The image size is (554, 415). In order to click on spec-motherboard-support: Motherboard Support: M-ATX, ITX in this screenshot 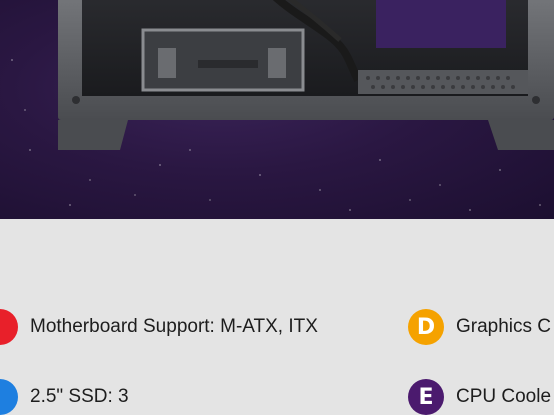, I will do `click(159, 327)`.